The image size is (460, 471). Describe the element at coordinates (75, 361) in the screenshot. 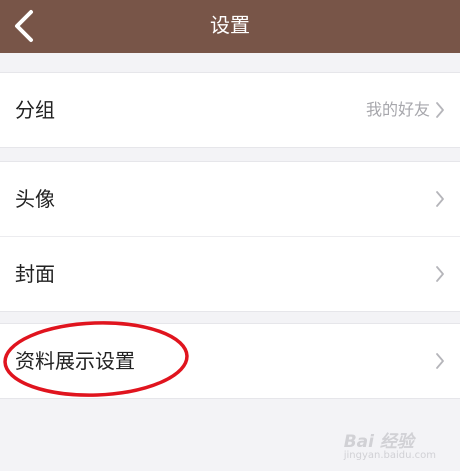

I see `row-label: 资料展示设置` at that location.